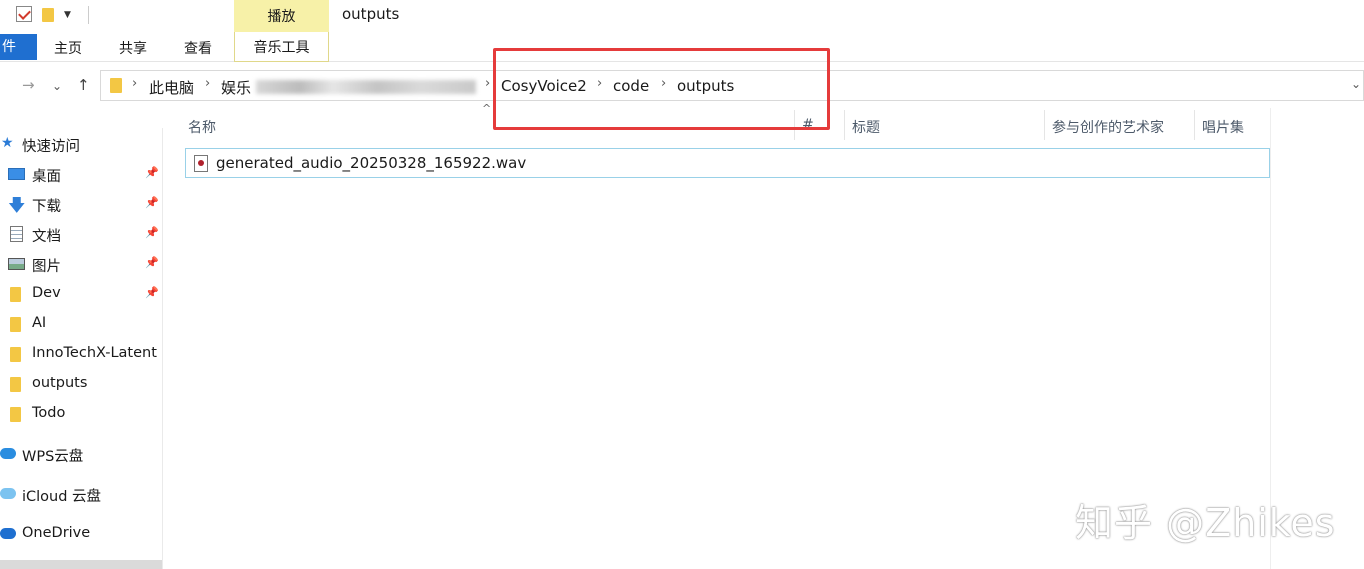  What do you see at coordinates (46, 177) in the screenshot?
I see `sidebar-item-label: 桌面` at bounding box center [46, 177].